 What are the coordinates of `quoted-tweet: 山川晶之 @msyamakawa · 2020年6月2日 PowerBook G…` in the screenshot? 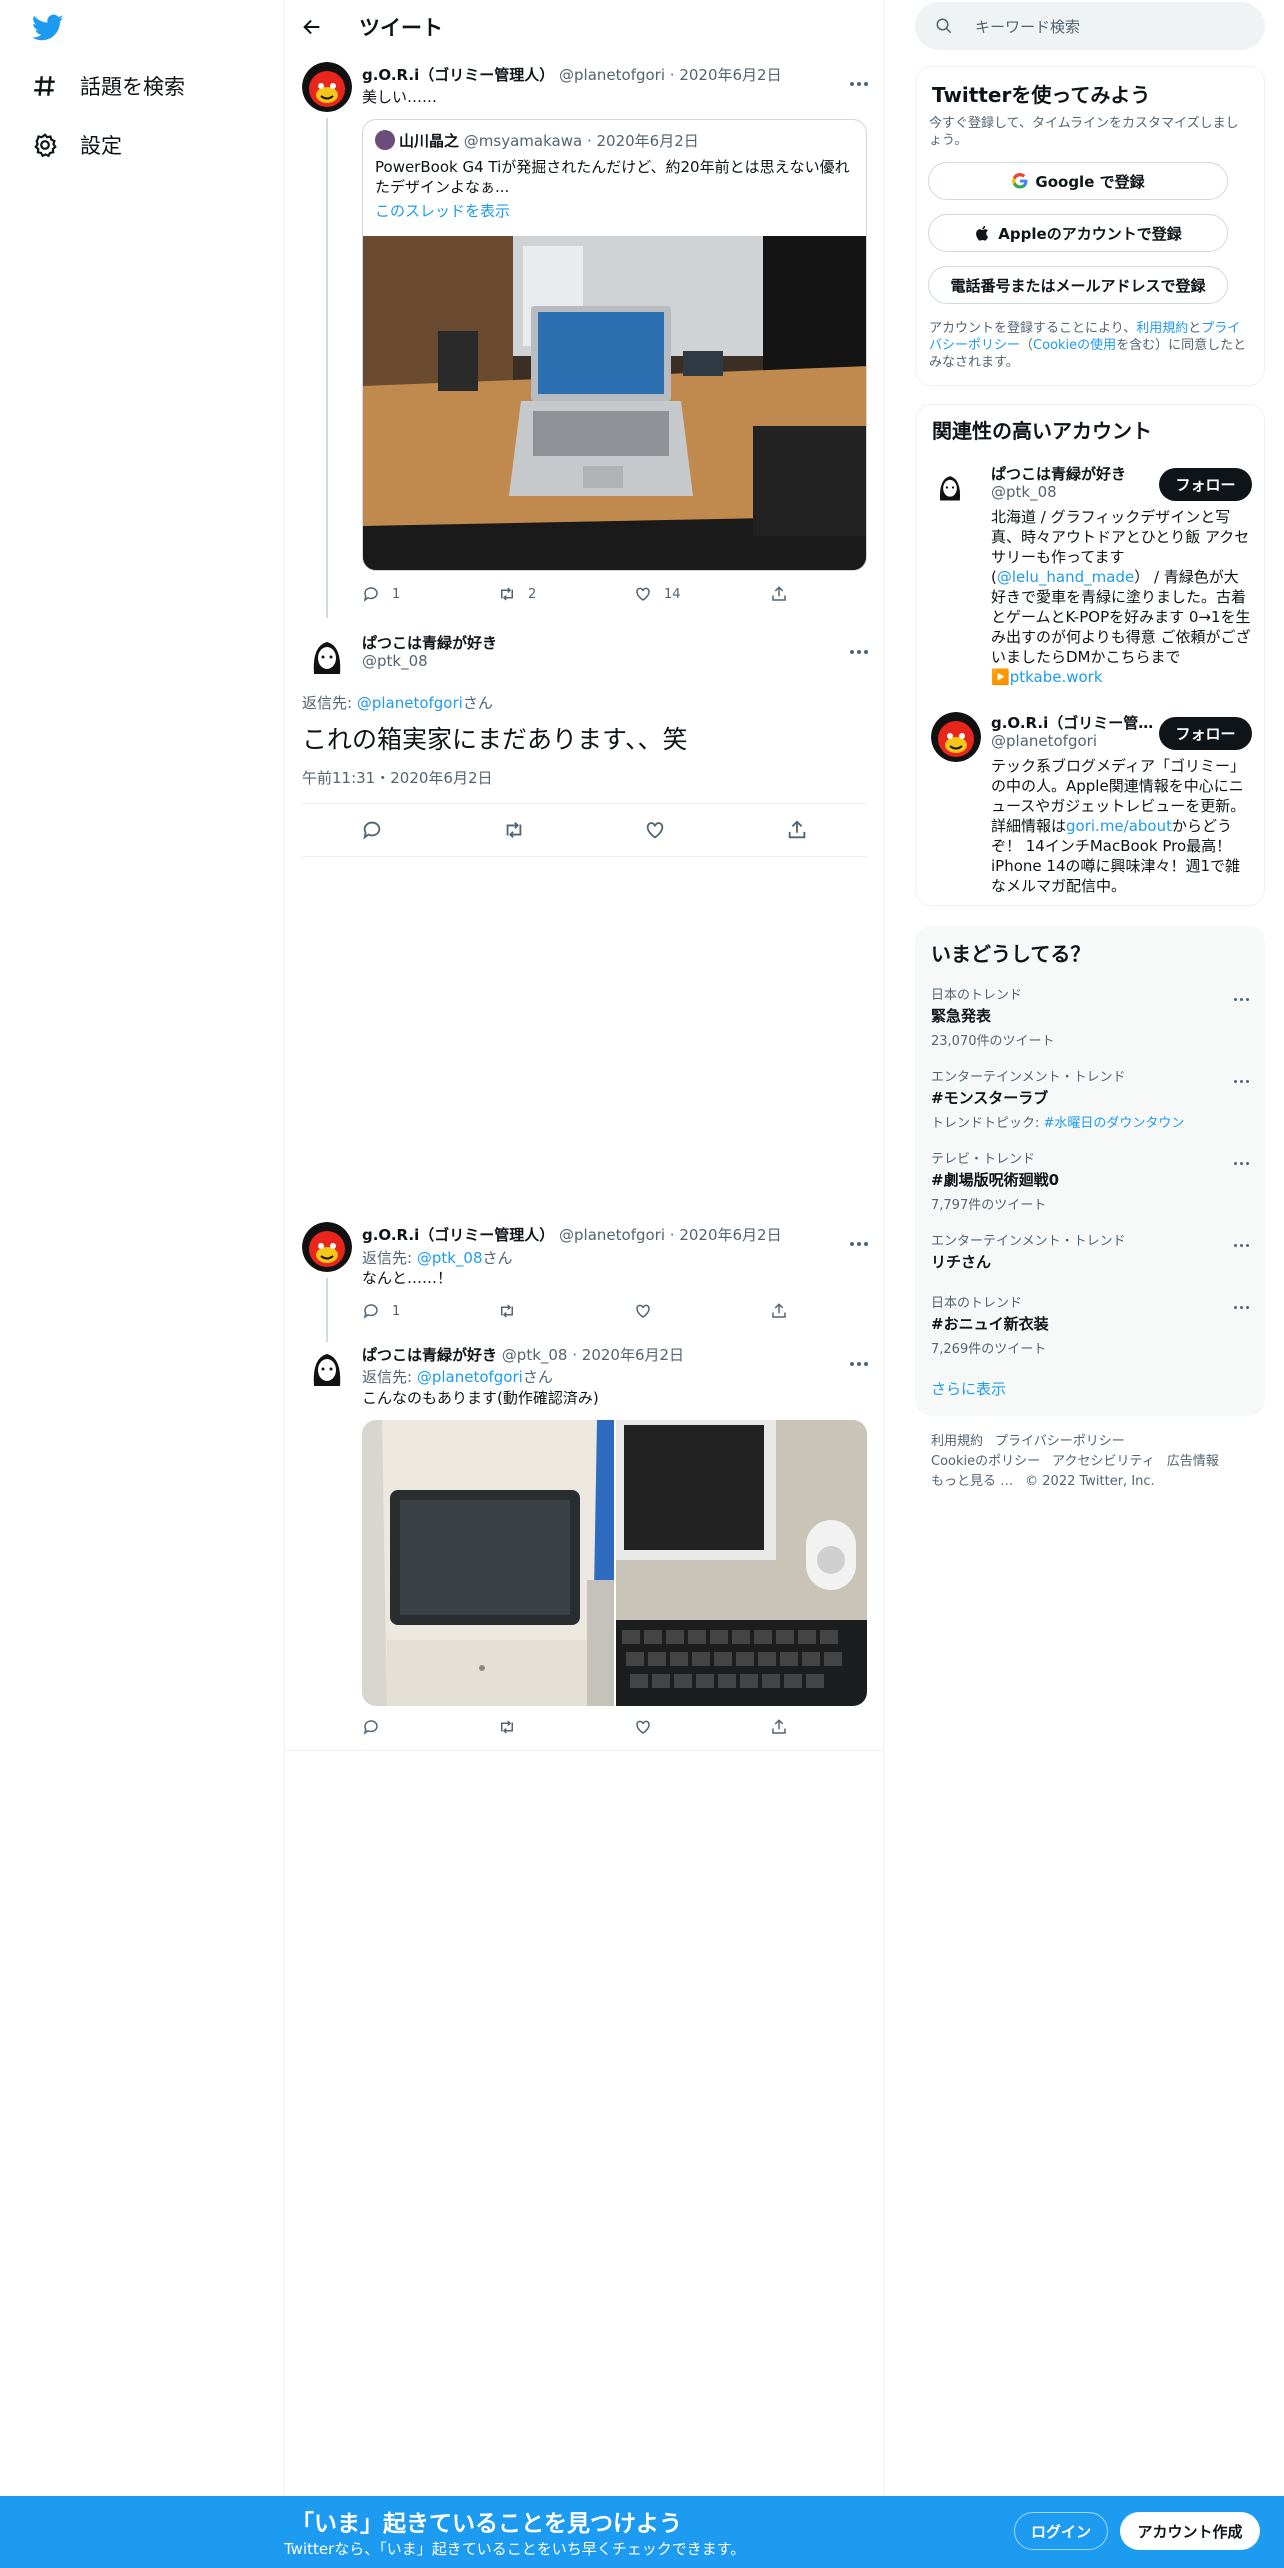 It's located at (614, 345).